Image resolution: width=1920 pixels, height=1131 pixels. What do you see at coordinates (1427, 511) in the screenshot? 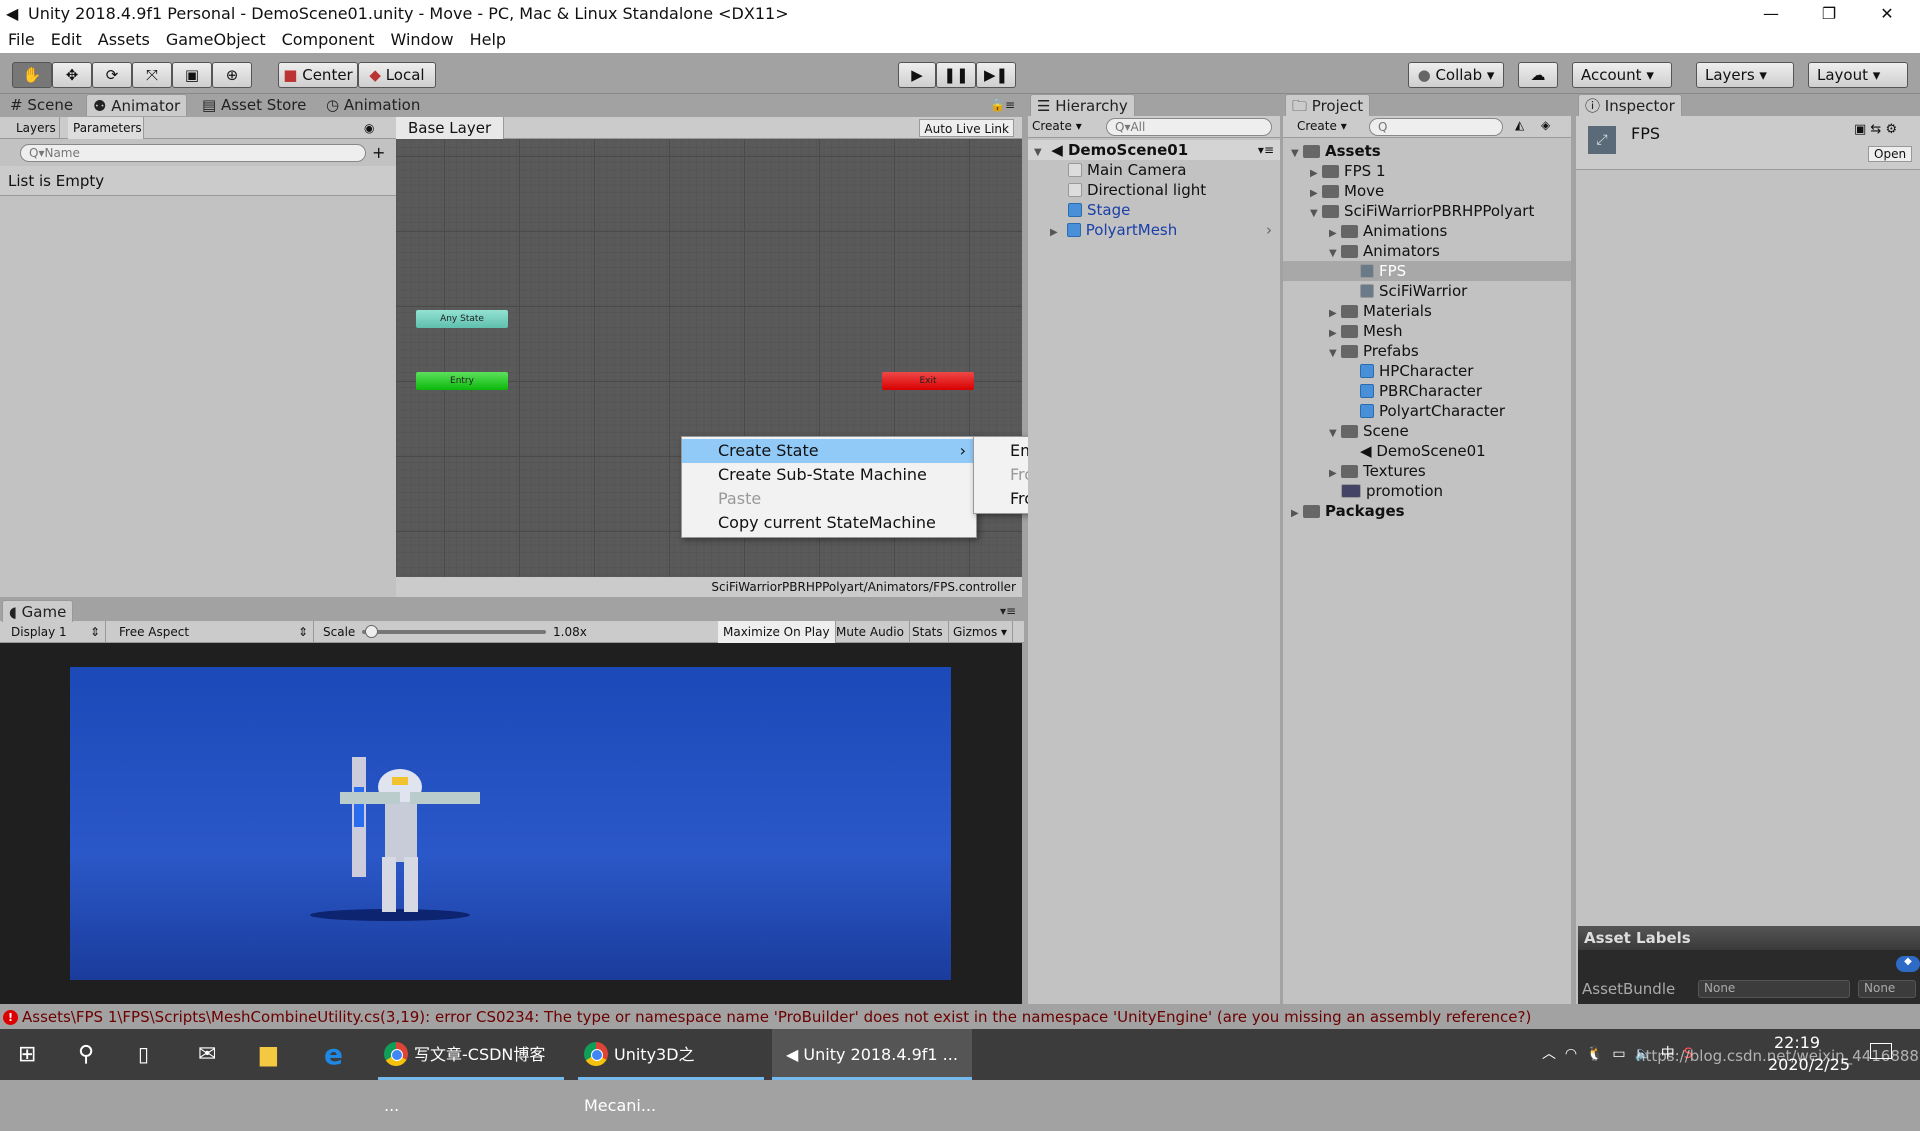
I see `project-item: ▶ Packages` at bounding box center [1427, 511].